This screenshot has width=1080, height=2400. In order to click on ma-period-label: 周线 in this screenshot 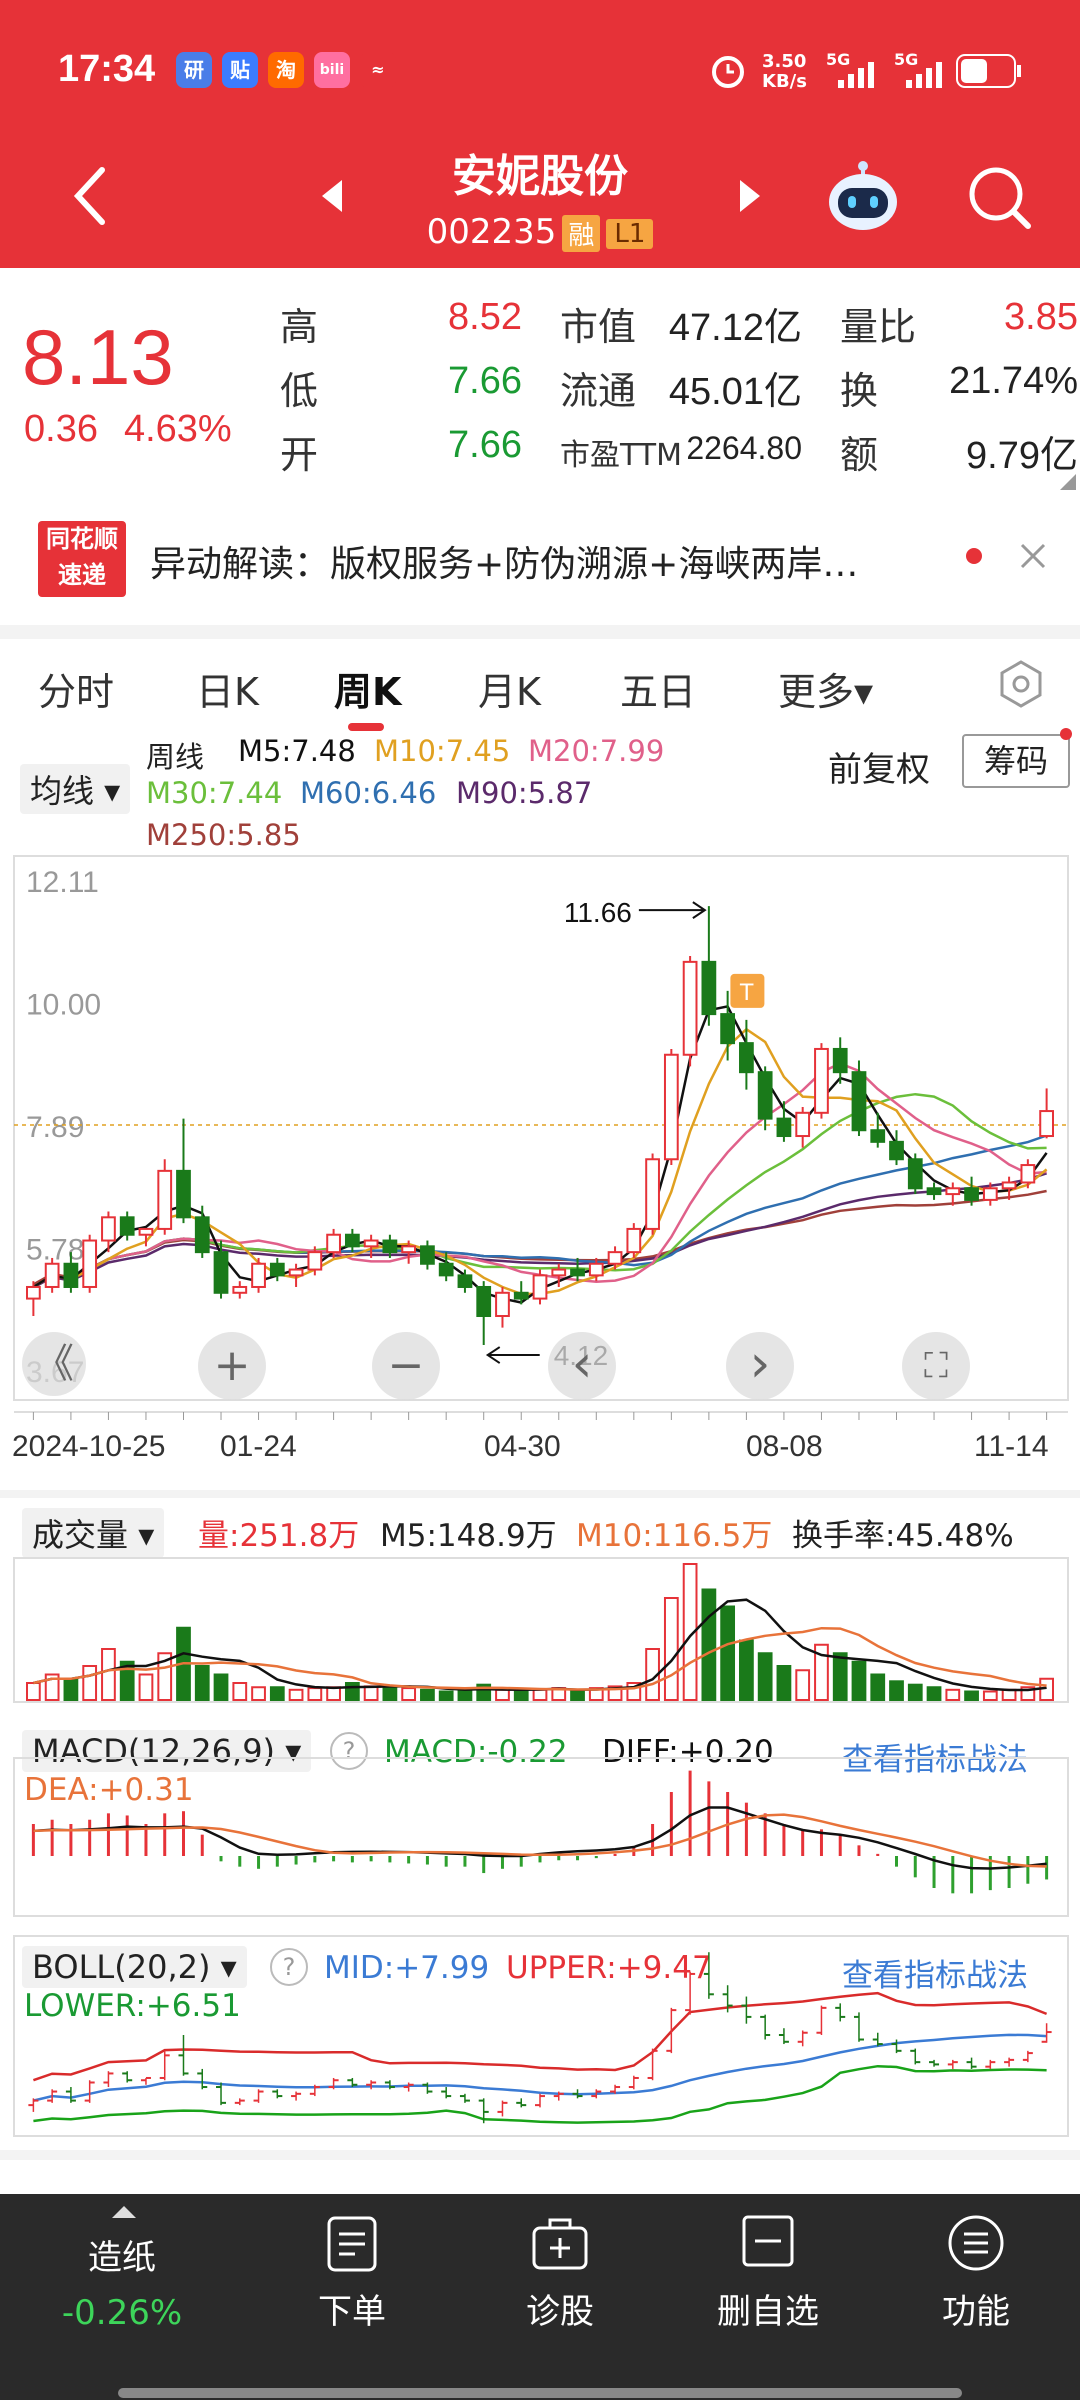, I will do `click(175, 757)`.